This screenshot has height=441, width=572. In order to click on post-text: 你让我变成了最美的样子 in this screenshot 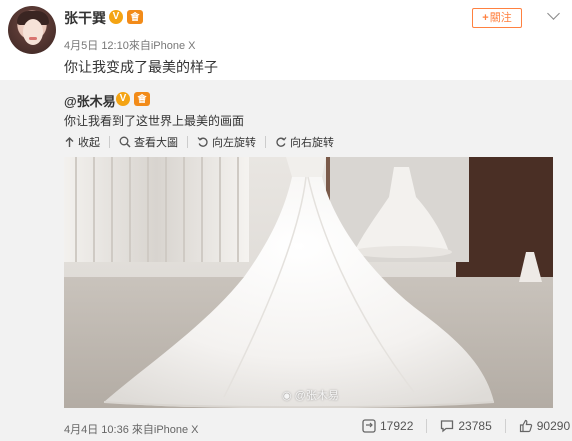, I will do `click(141, 67)`.